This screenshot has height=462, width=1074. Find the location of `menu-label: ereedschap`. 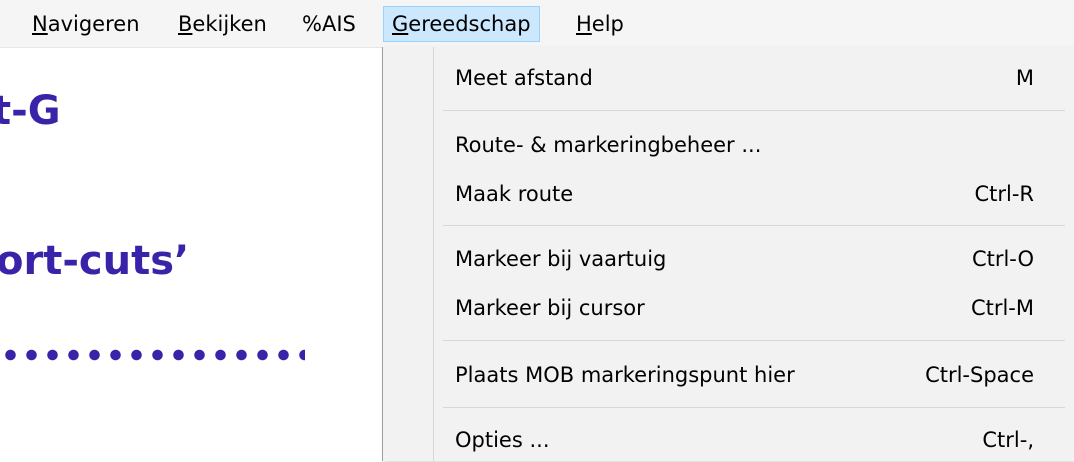

menu-label: ereedschap is located at coordinates (469, 24).